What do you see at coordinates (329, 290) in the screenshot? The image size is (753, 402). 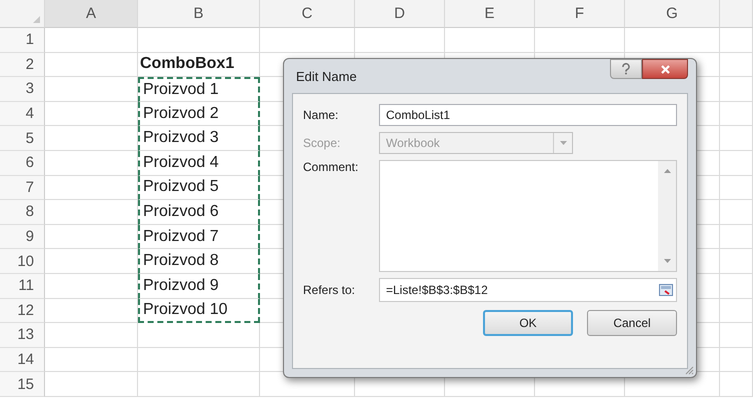 I see `field-label: Refers to:` at bounding box center [329, 290].